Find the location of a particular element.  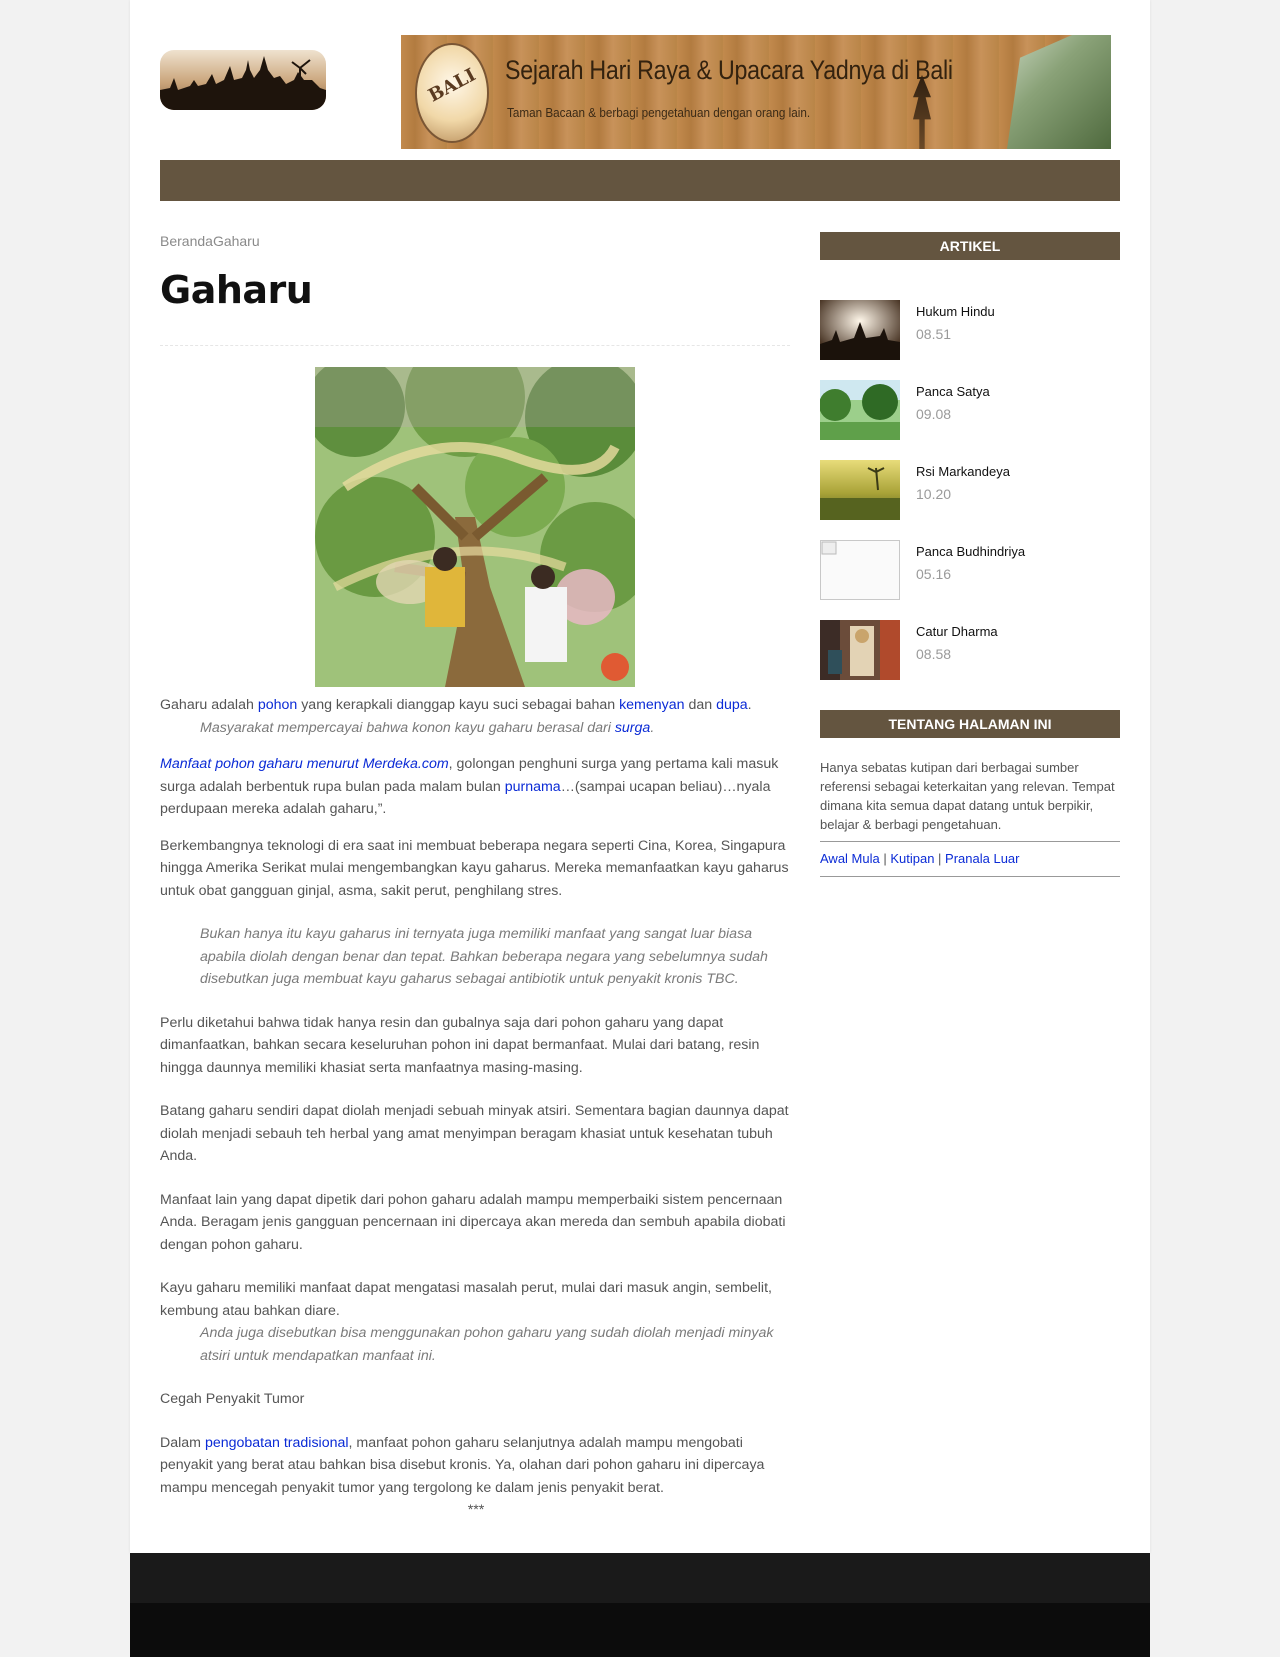

post-title: Hukum Hindu is located at coordinates (955, 311).